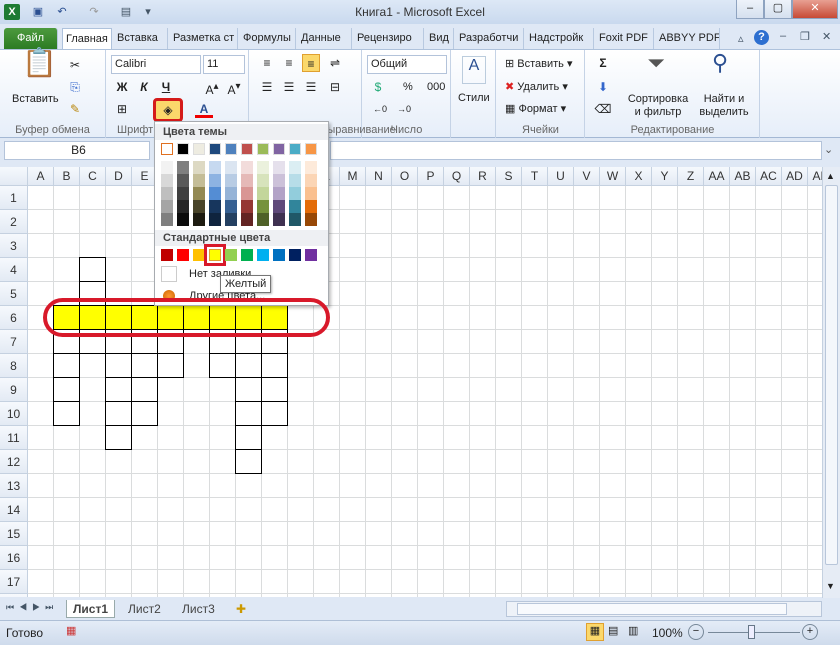  What do you see at coordinates (436, 87) in the screenshot?
I see `thousands-button: 000` at bounding box center [436, 87].